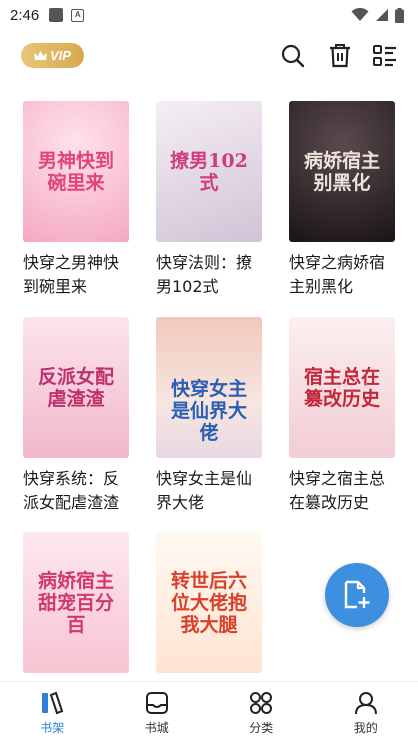  I want to click on bookstore-icon, so click(156, 703).